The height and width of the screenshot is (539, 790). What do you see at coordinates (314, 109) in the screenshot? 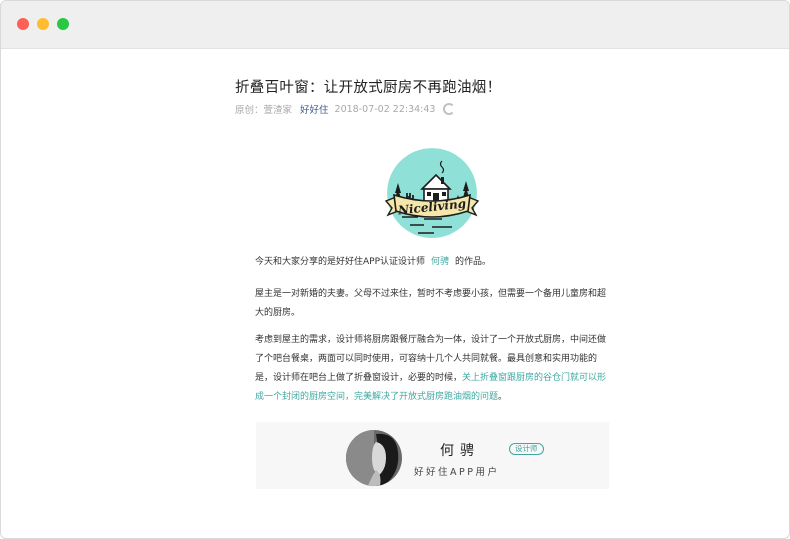
I see `source-link: 好好住` at bounding box center [314, 109].